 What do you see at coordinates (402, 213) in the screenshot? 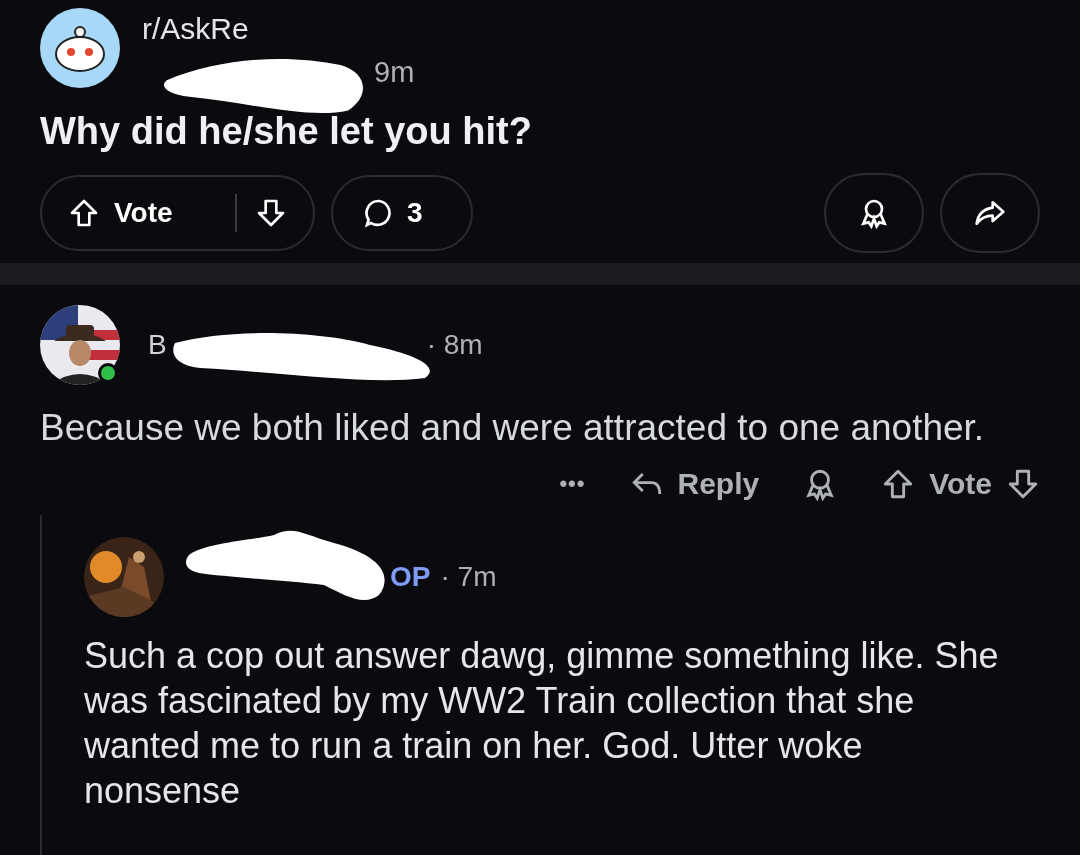
I see `comments-button: 3` at bounding box center [402, 213].